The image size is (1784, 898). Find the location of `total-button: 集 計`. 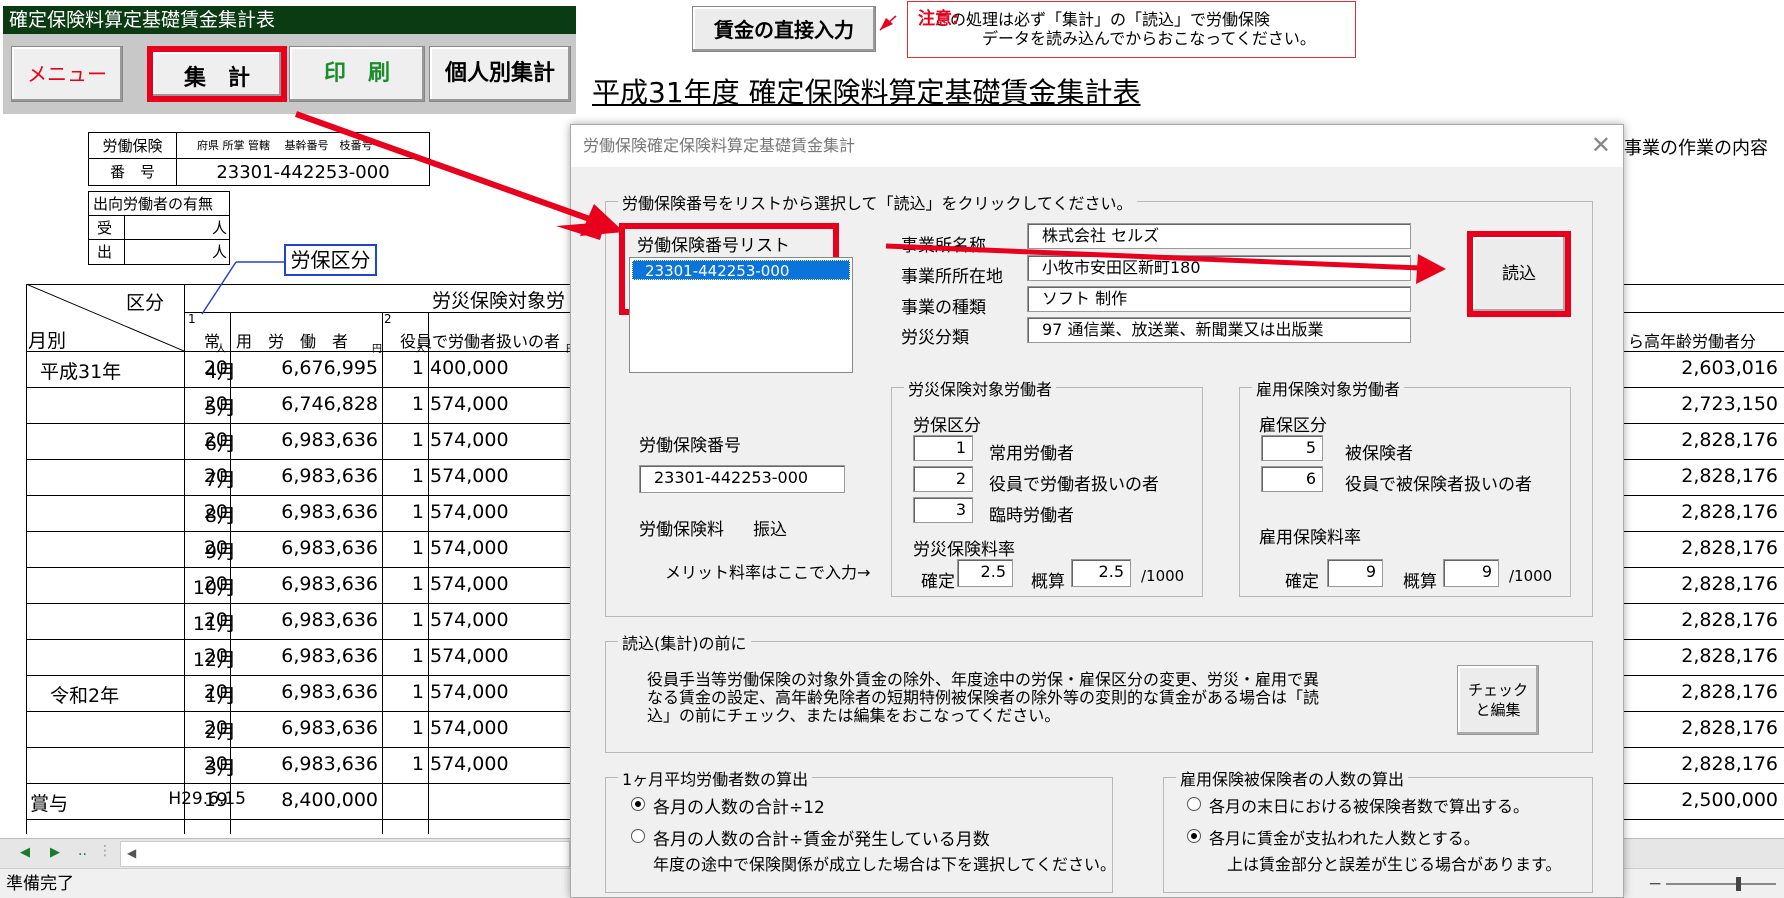

total-button: 集 計 is located at coordinates (217, 74).